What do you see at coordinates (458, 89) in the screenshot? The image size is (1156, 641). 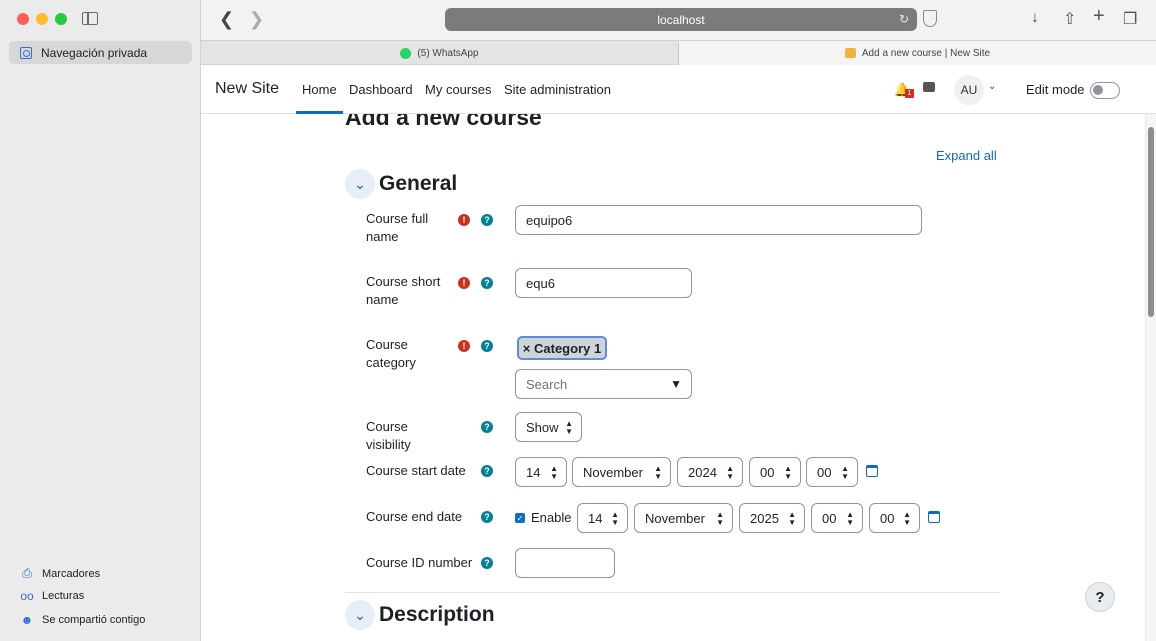 I see `nav-my-courses: My courses` at bounding box center [458, 89].